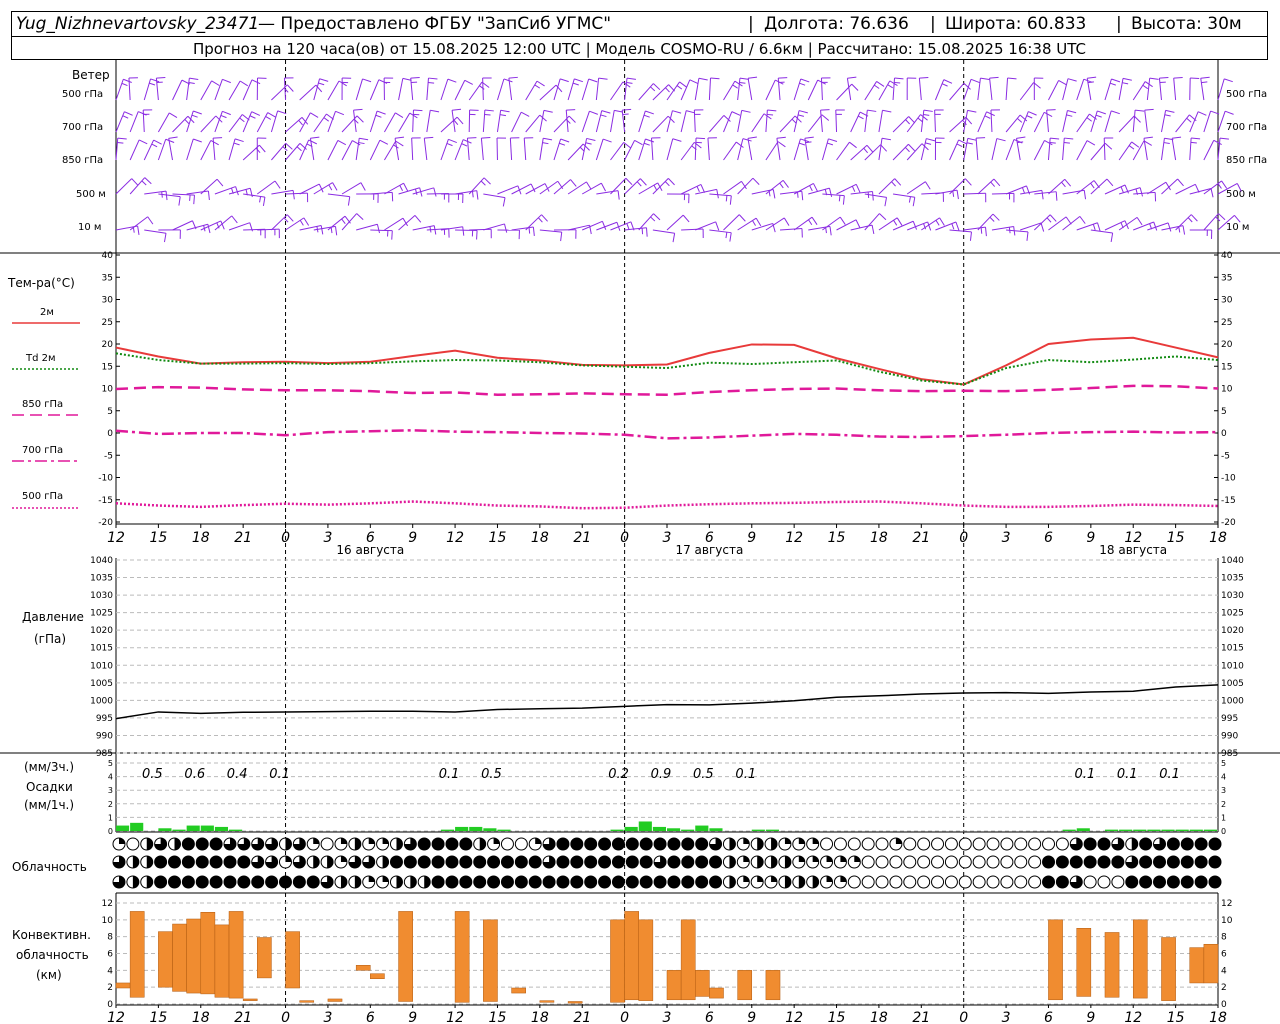  Describe the element at coordinates (1227, 921) in the screenshot. I see `conv-ylabel-right-10: 10` at that location.